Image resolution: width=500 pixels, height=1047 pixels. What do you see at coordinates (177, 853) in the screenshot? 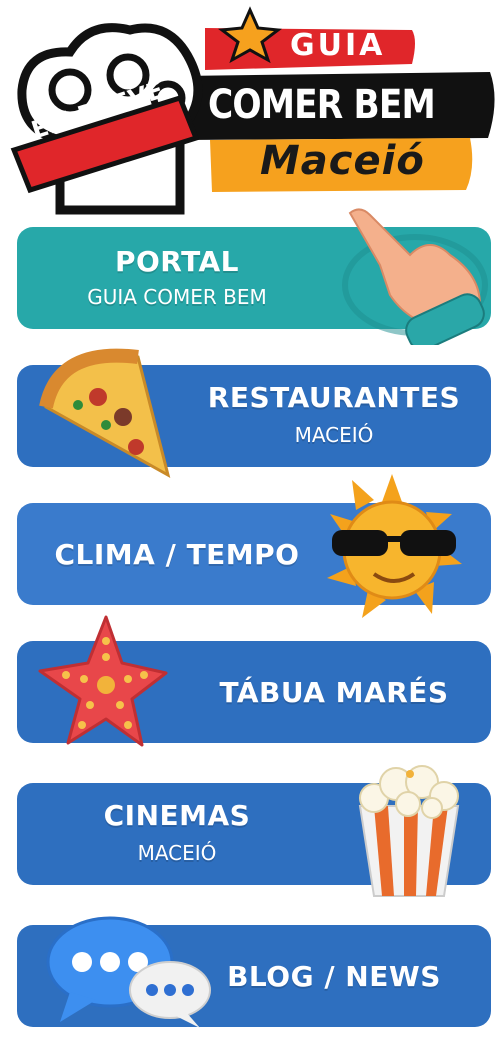
I see `cinemas-subtitle: MACEIÓ` at bounding box center [177, 853].